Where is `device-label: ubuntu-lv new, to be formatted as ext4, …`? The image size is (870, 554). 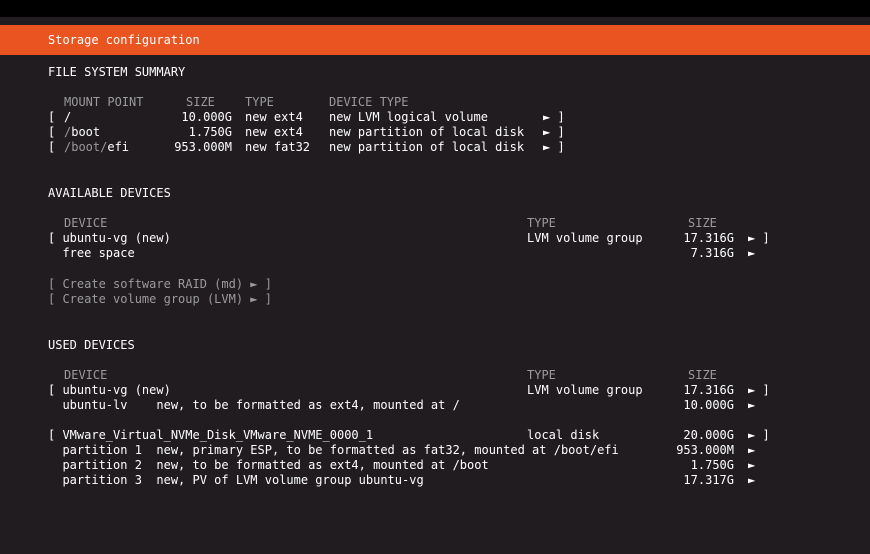 device-label: ubuntu-lv new, to be formatted as ext4, … is located at coordinates (254, 405).